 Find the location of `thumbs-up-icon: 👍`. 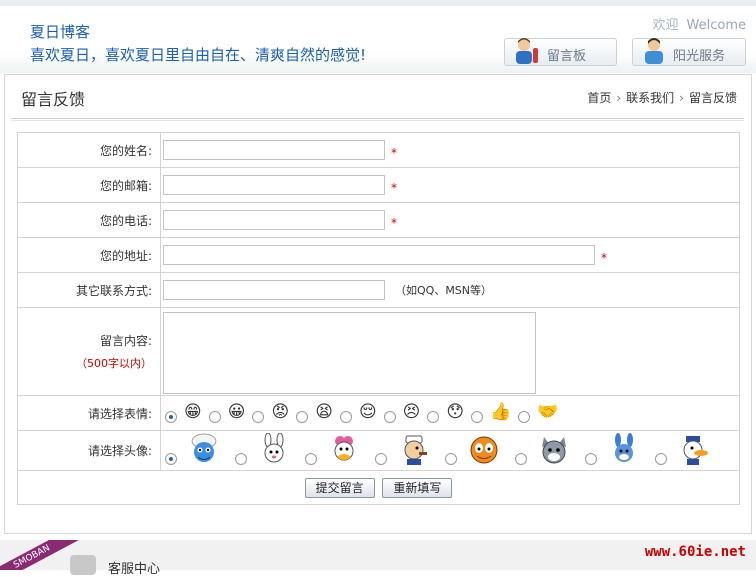

thumbs-up-icon: 👍 is located at coordinates (501, 411).